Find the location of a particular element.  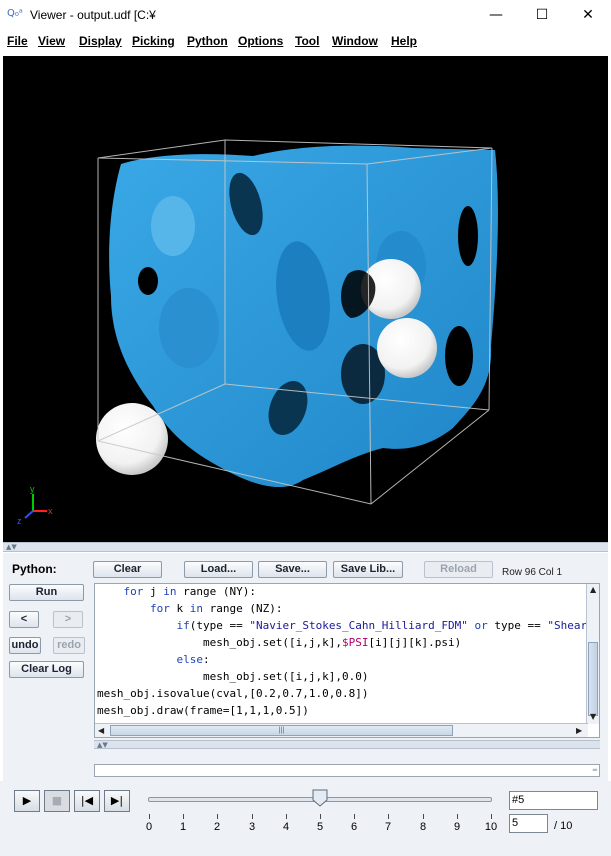

code-line: else: is located at coordinates (153, 659).